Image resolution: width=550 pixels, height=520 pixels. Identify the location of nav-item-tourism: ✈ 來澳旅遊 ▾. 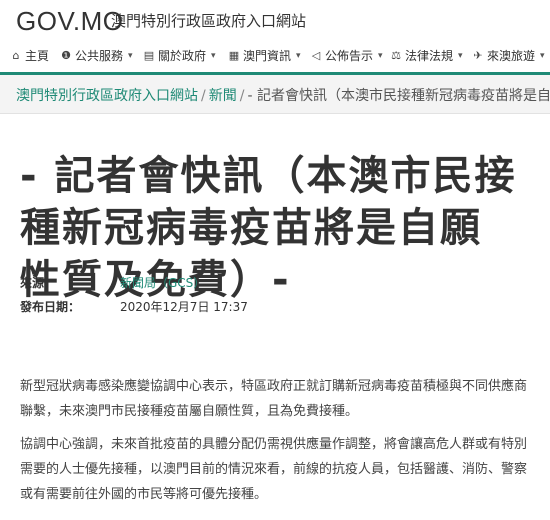
(508, 55).